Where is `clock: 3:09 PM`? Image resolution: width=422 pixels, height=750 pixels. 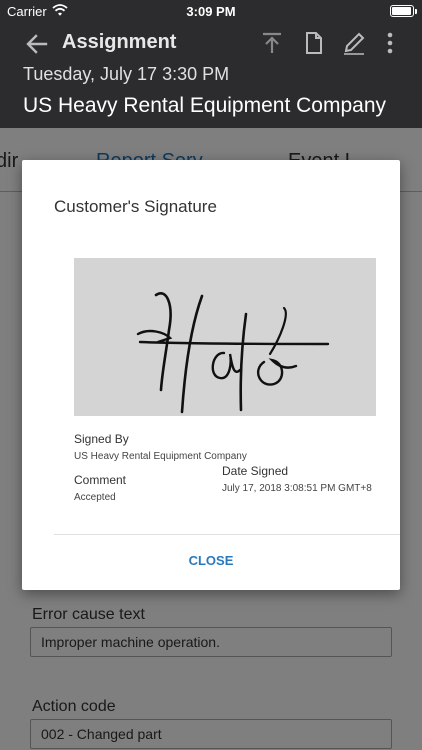
clock: 3:09 PM is located at coordinates (211, 11).